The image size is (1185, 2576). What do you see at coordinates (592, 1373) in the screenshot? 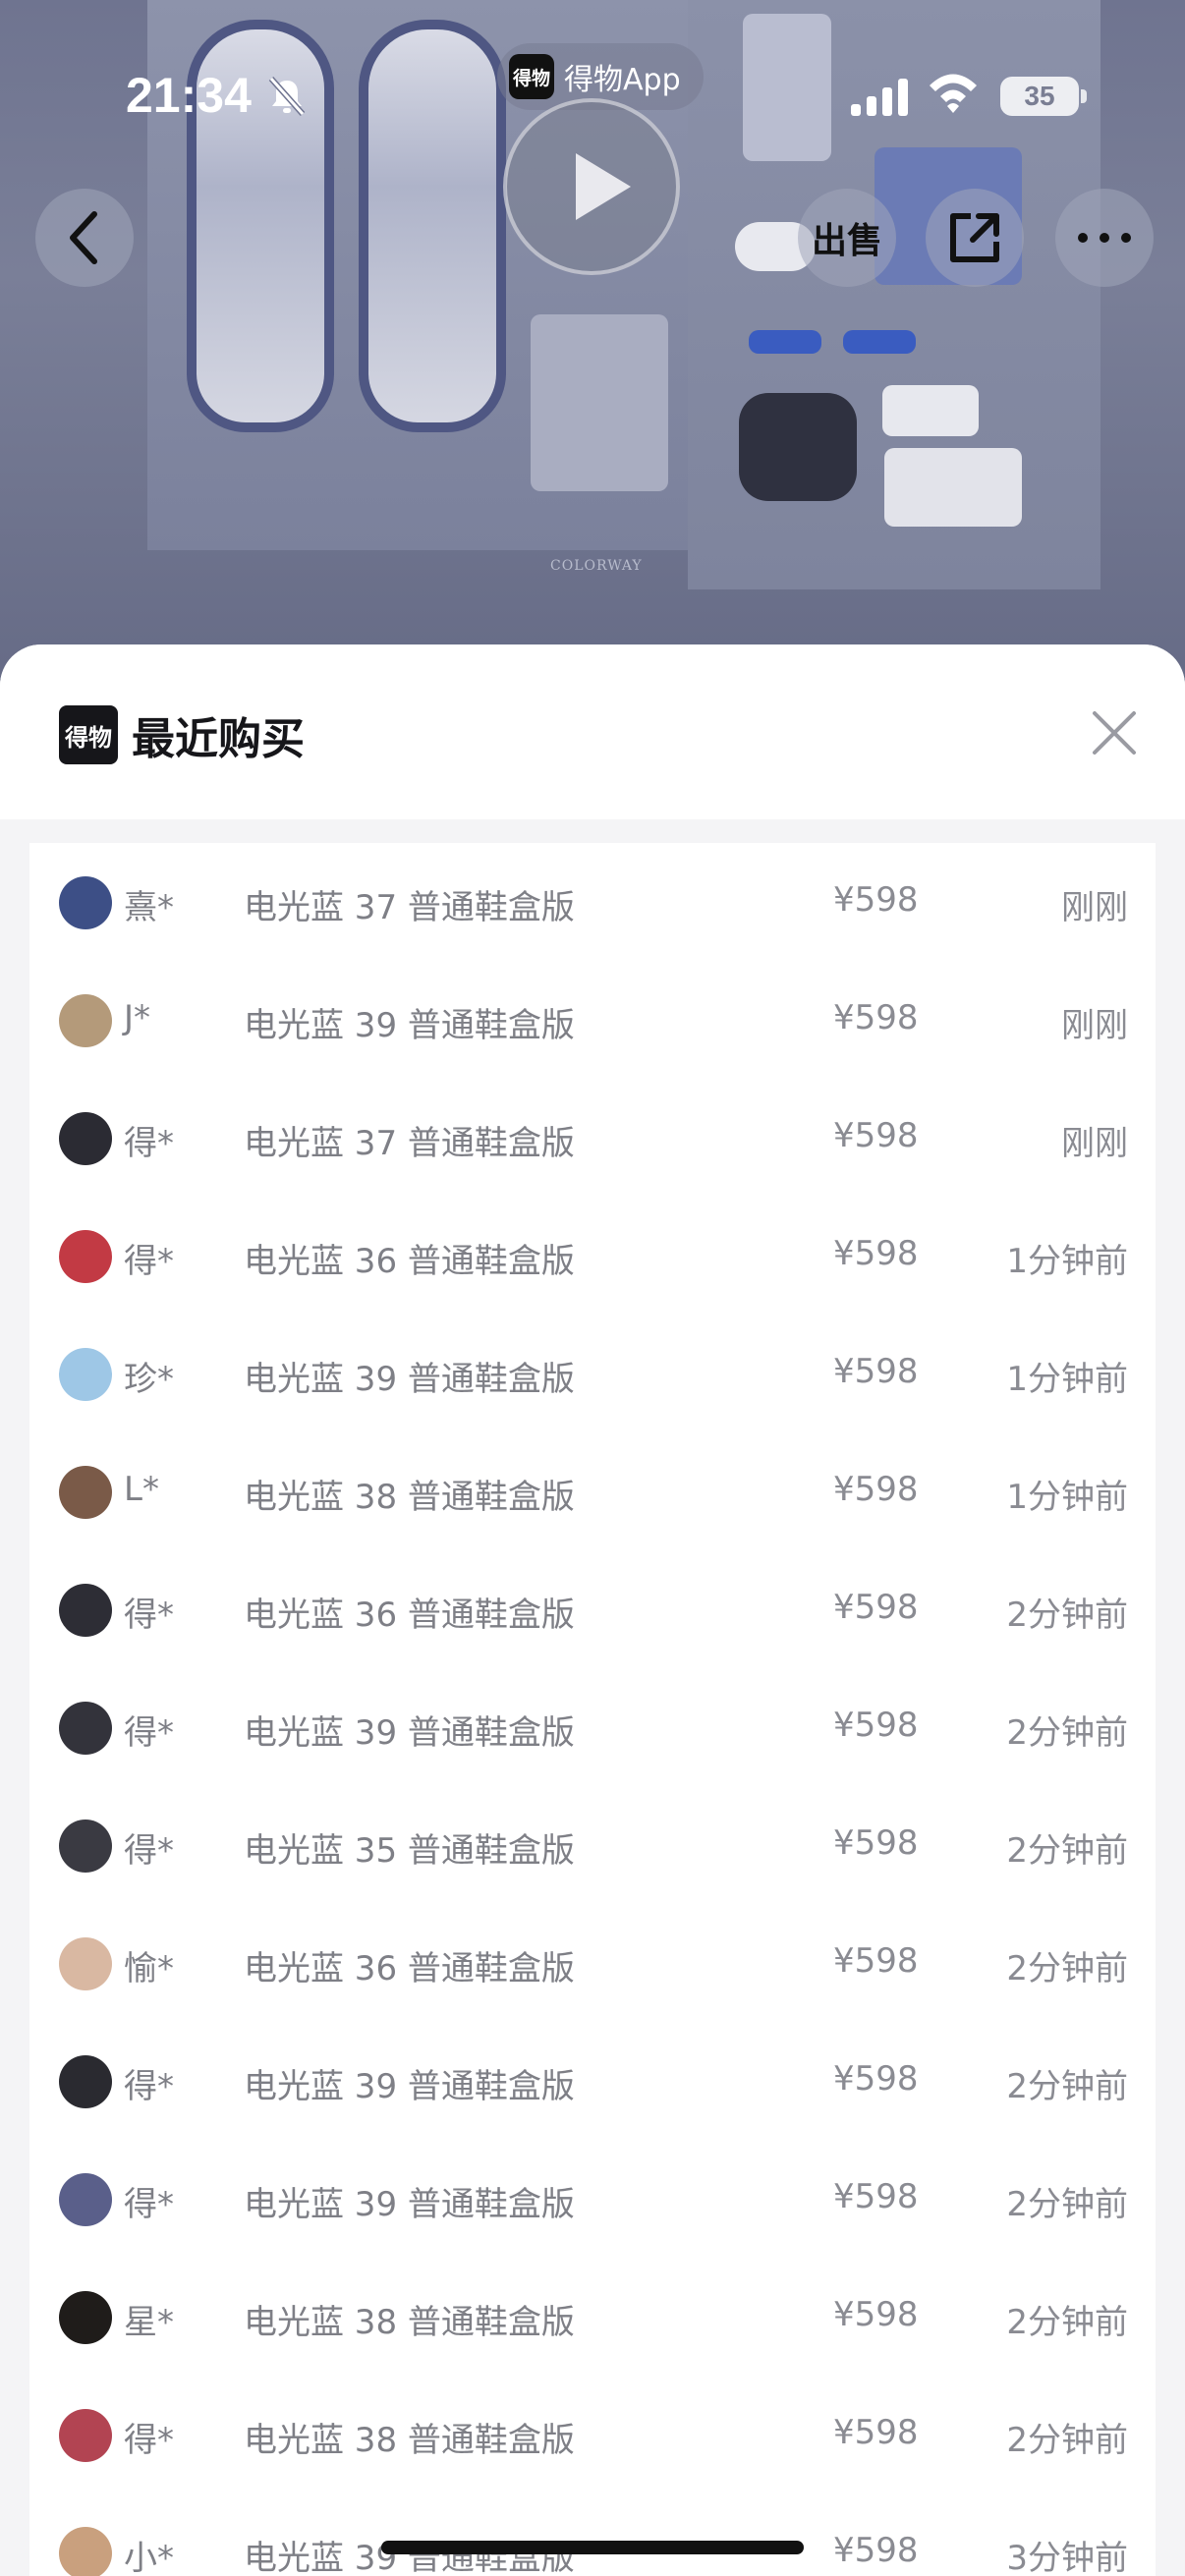
I see `purchase-row: 珍* 电光蓝 39 普通鞋盒版 ¥598 1分钟前` at bounding box center [592, 1373].